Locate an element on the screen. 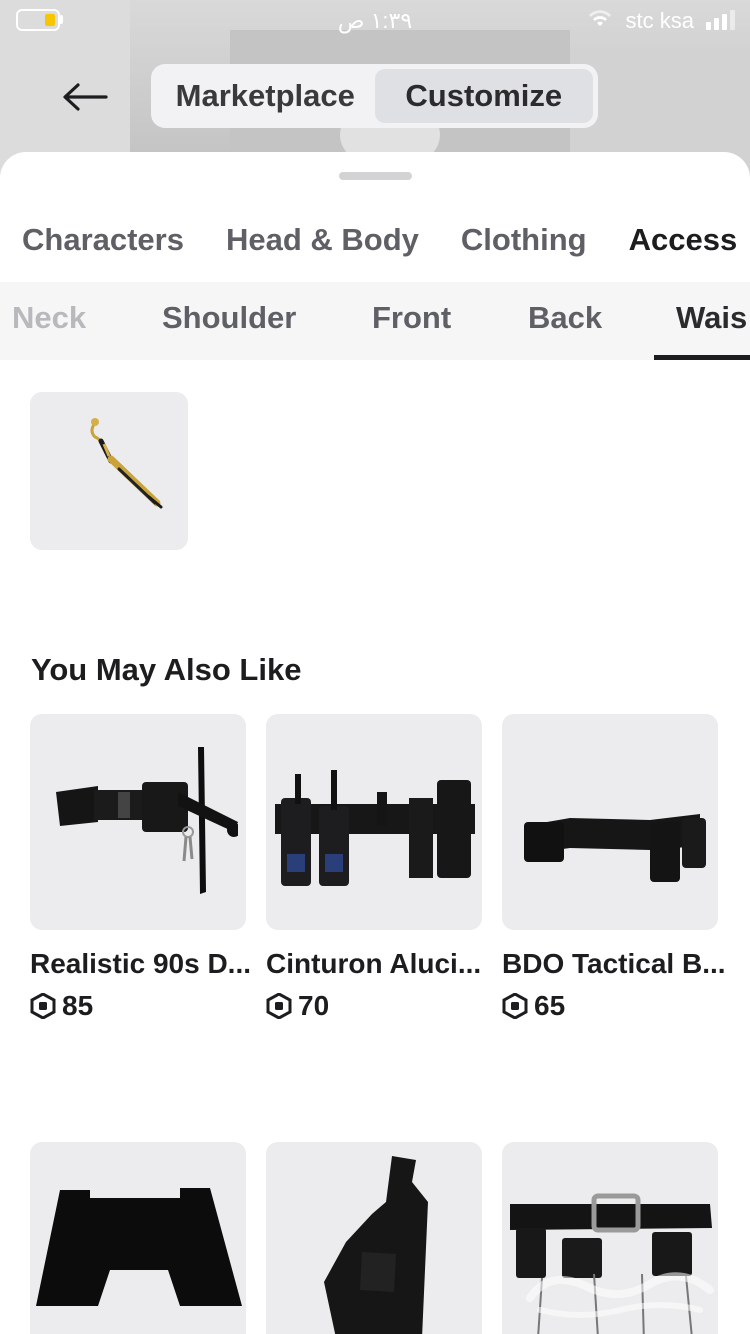 The image size is (750, 1334). tab-customize: Customize is located at coordinates (483, 96).